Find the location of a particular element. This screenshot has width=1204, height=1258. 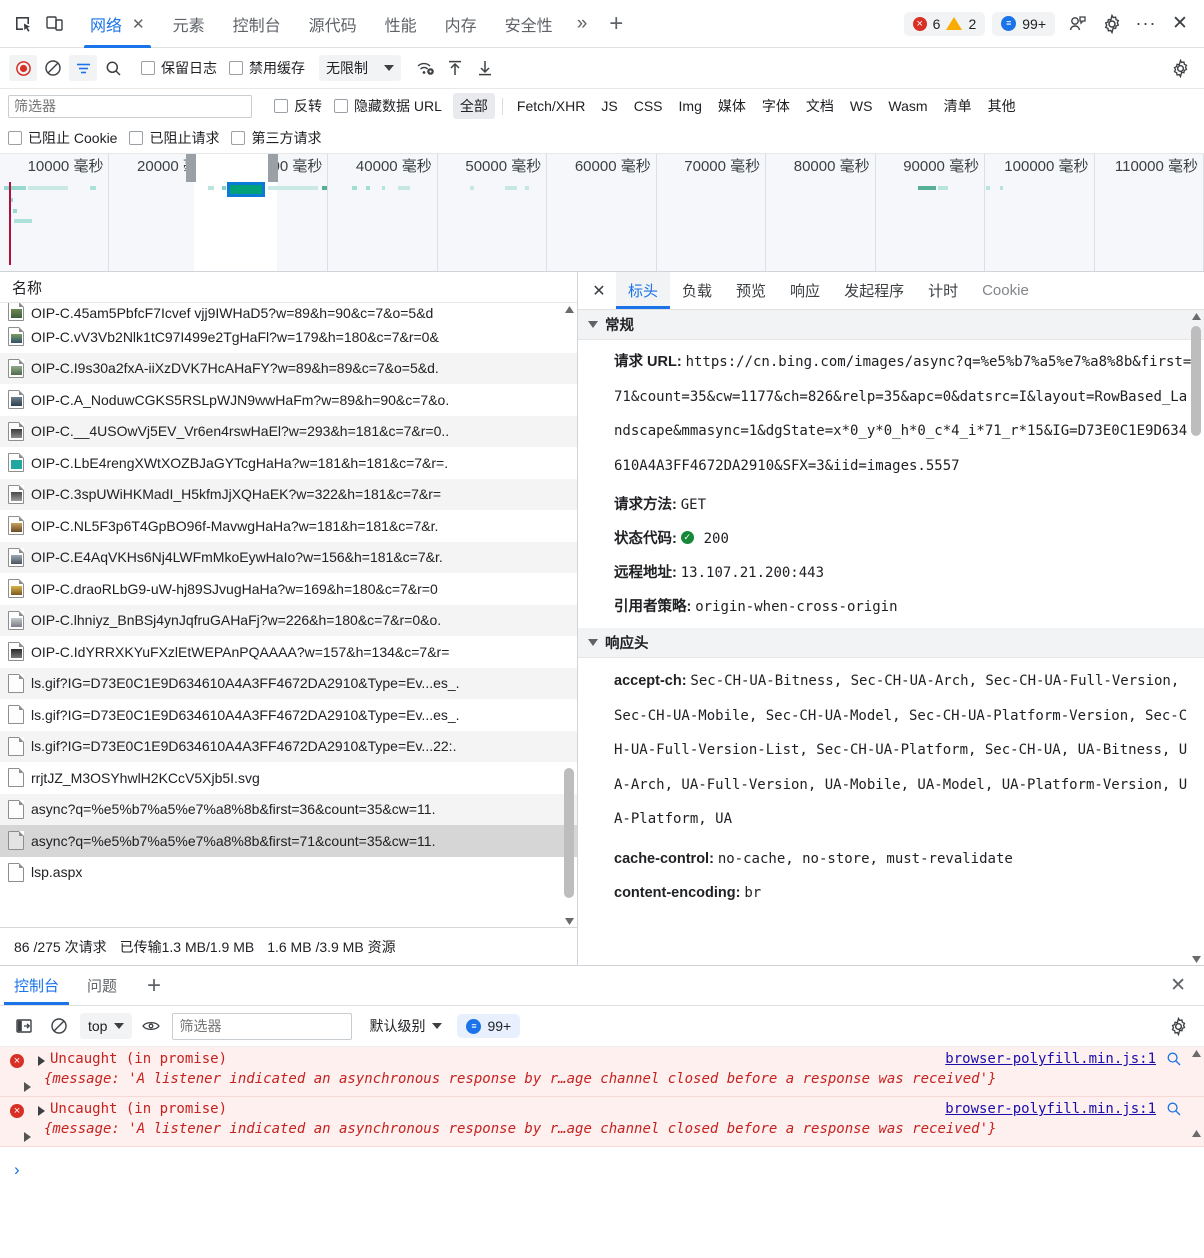

add-panel-icon: + is located at coordinates (616, 24).